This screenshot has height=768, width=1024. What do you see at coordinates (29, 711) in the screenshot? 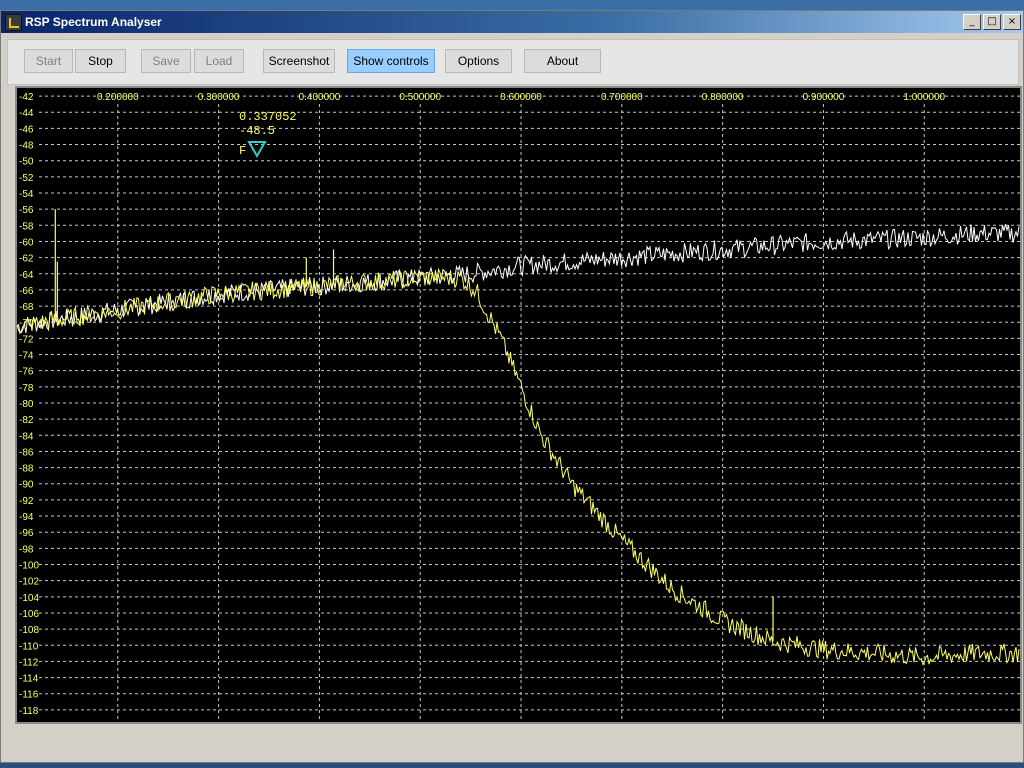
I see `y-tick-label: -118` at bounding box center [29, 711].